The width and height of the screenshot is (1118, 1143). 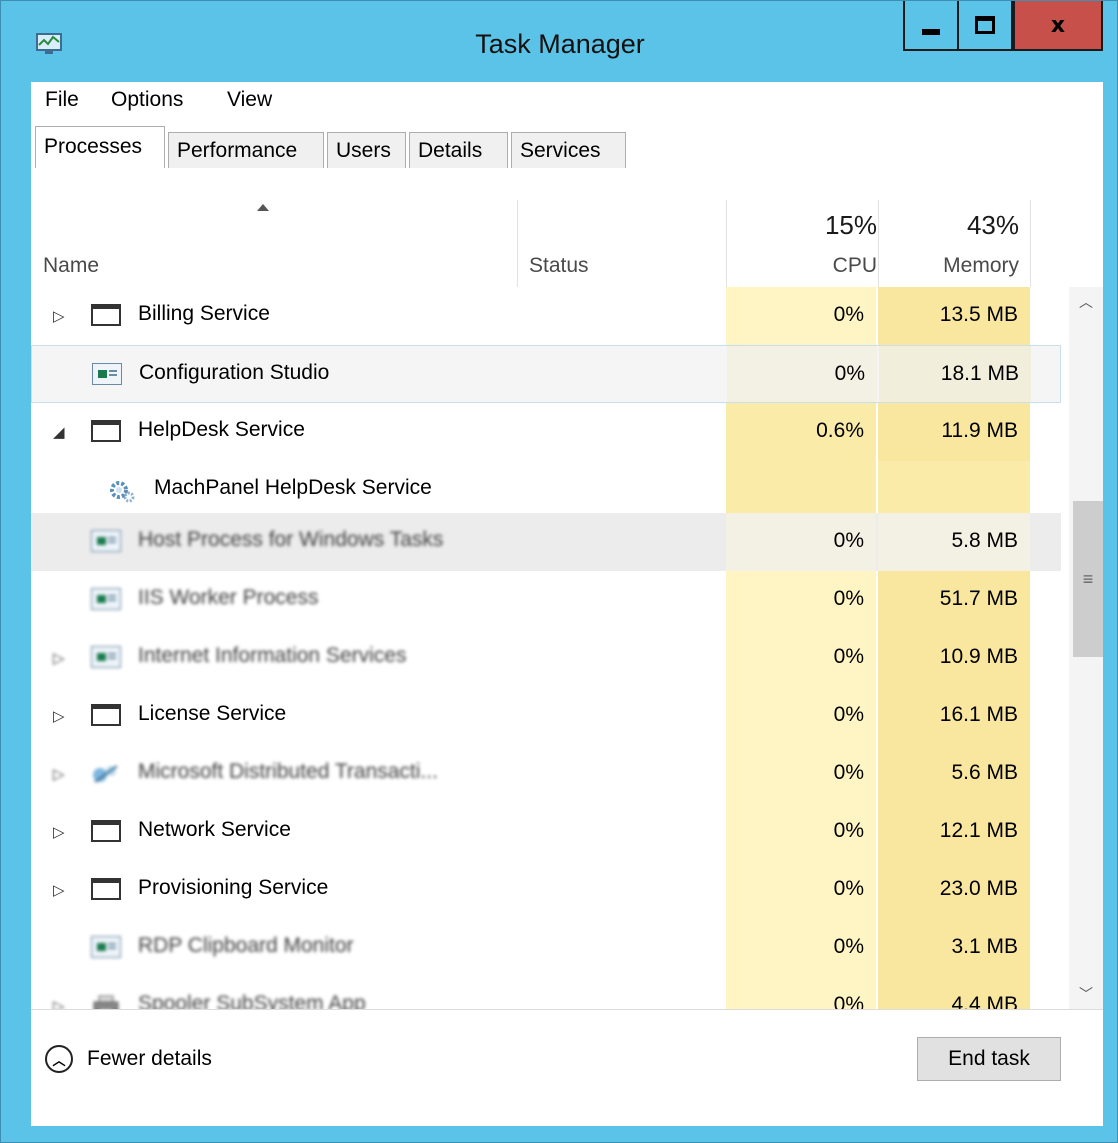 What do you see at coordinates (106, 776) in the screenshot?
I see `transaction-icon` at bounding box center [106, 776].